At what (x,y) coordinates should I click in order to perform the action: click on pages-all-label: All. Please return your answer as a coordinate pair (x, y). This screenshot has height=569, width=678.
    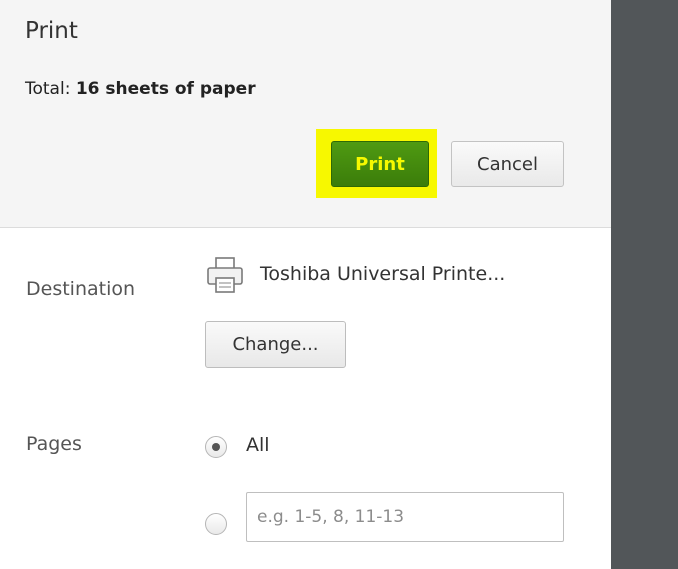
    Looking at the image, I should click on (258, 445).